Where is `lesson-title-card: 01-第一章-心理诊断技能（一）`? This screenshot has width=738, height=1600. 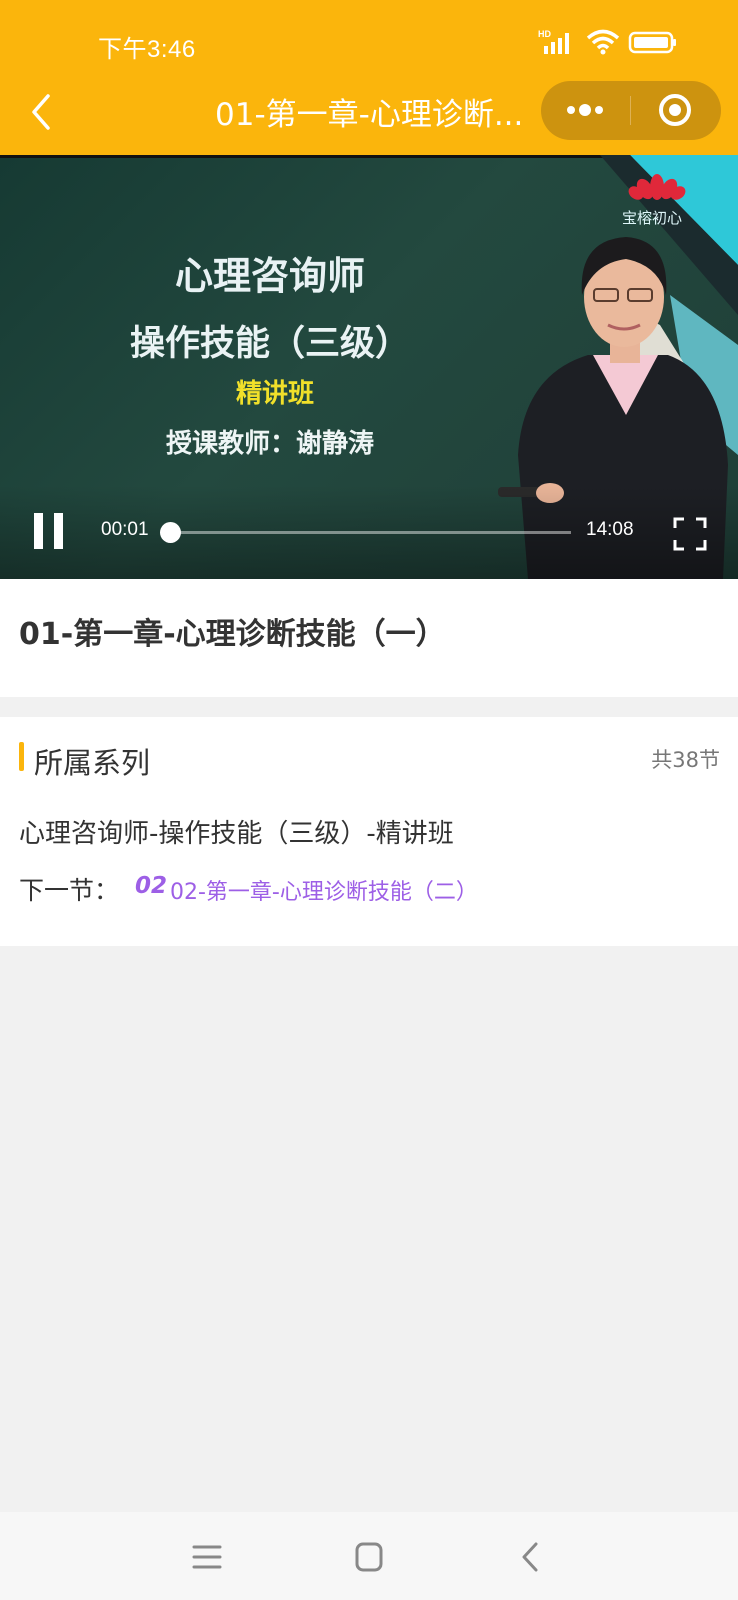
lesson-title-card: 01-第一章-心理诊断技能（一） is located at coordinates (369, 638).